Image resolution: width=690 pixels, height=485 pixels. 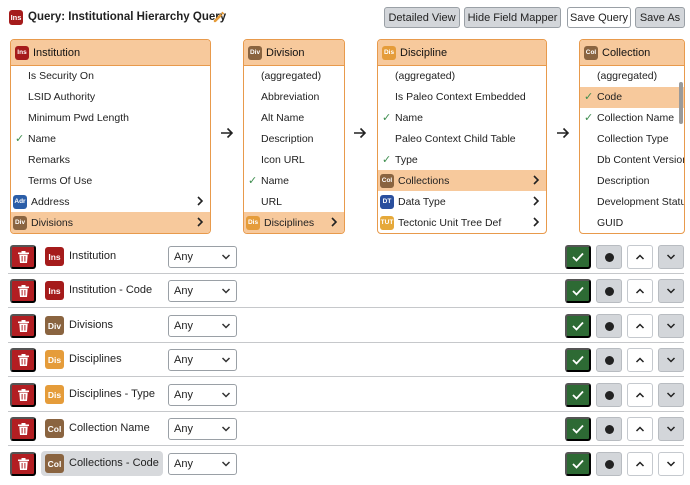 What do you see at coordinates (462, 222) in the screenshot?
I see `field-item-tectonic-unit-tree-def: TUT Tectonic Unit Tree Def` at bounding box center [462, 222].